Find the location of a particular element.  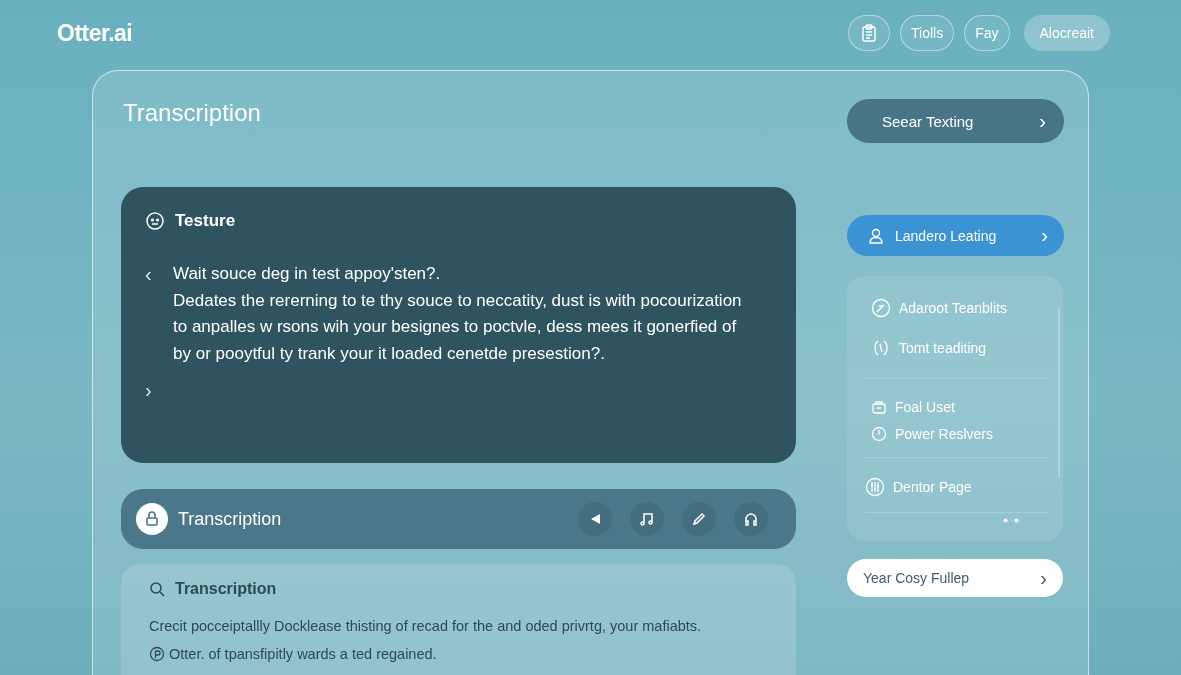

play-button is located at coordinates (595, 519).